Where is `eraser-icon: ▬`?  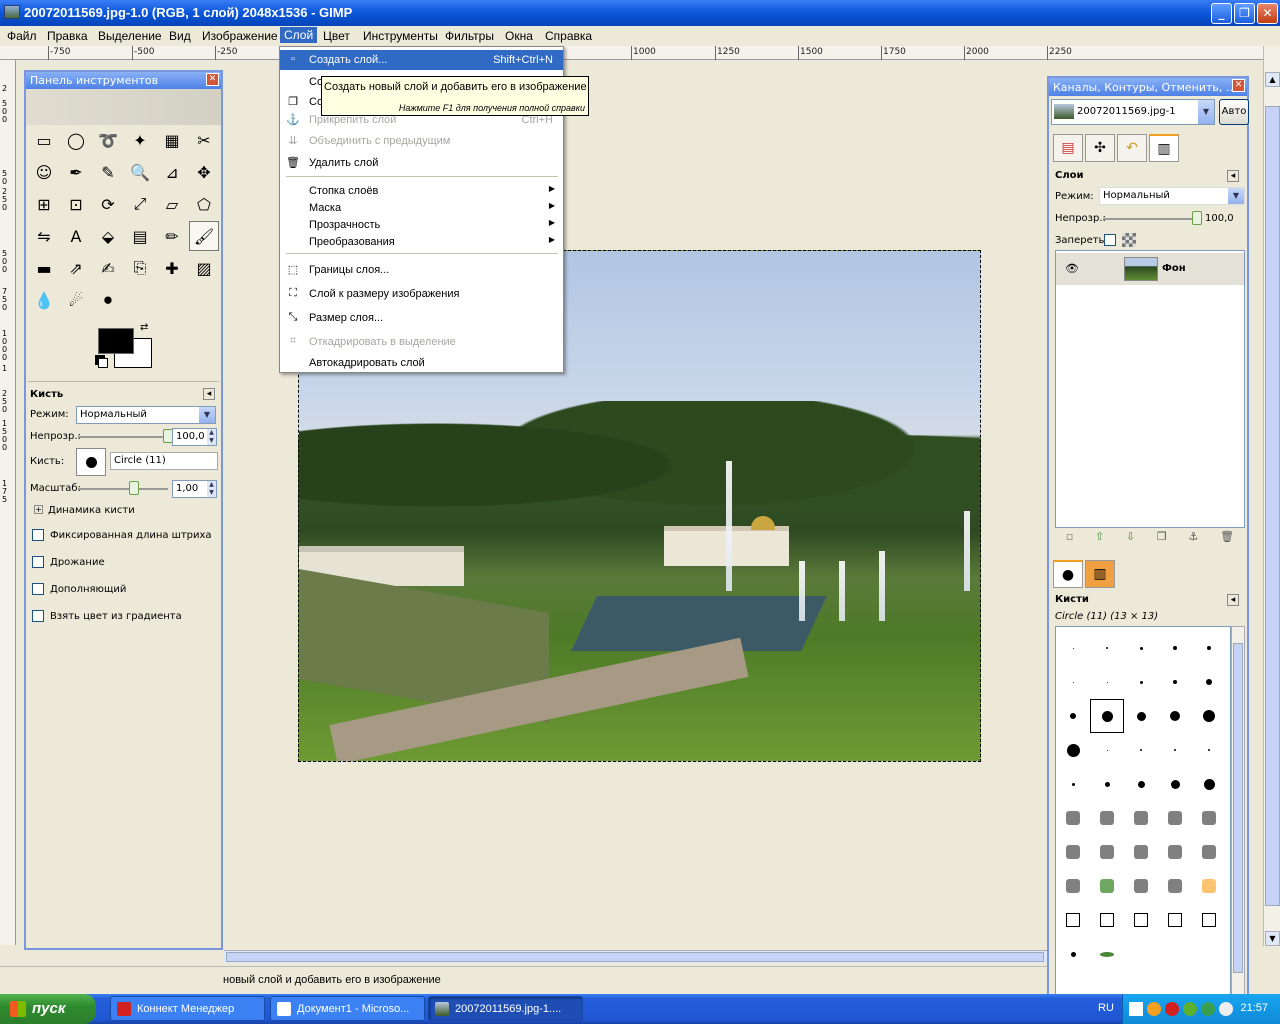 eraser-icon: ▬ is located at coordinates (44, 268).